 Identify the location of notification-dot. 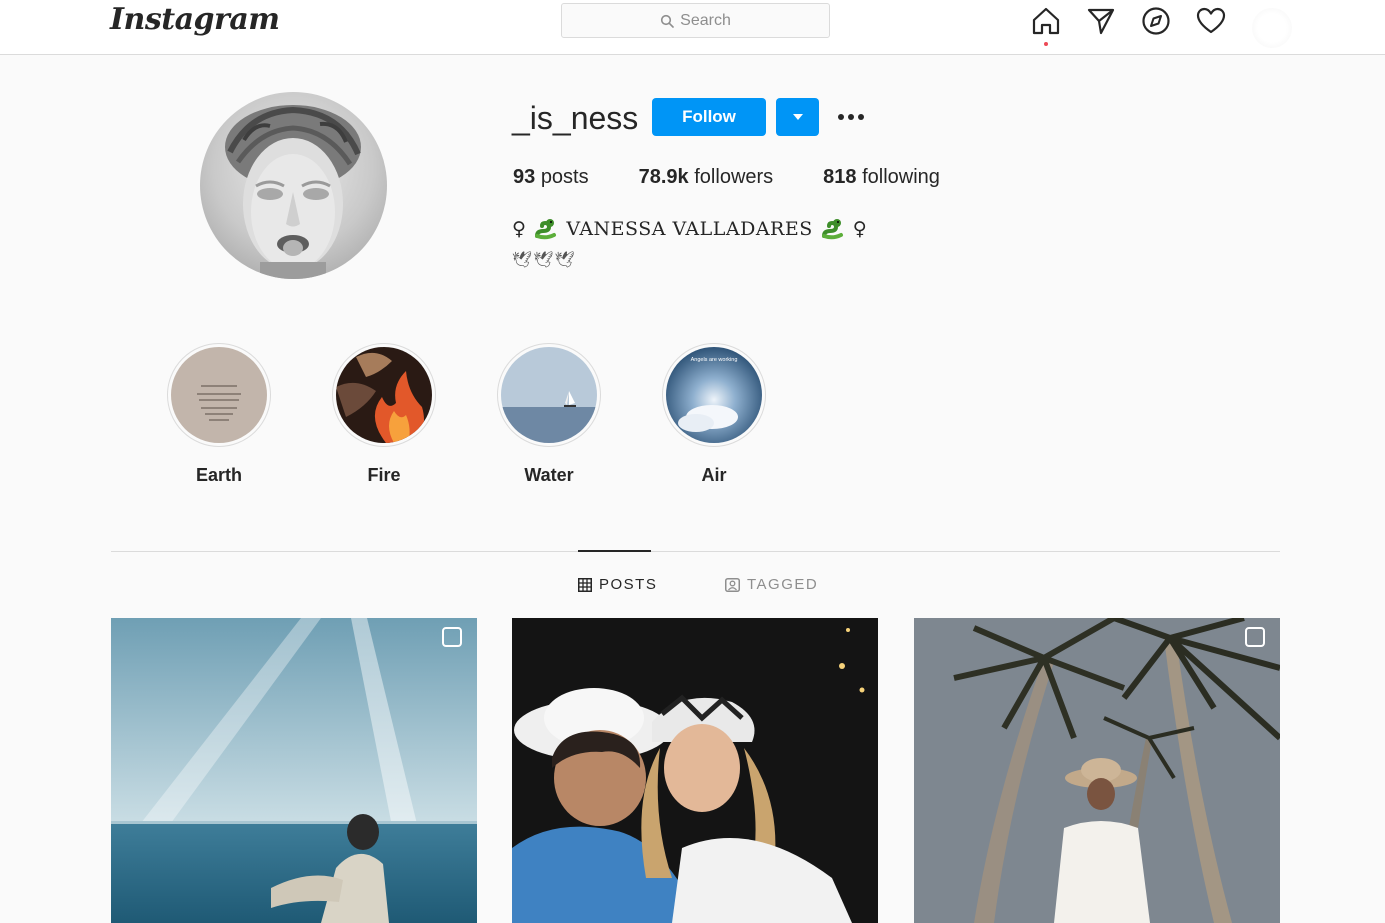
(1046, 44).